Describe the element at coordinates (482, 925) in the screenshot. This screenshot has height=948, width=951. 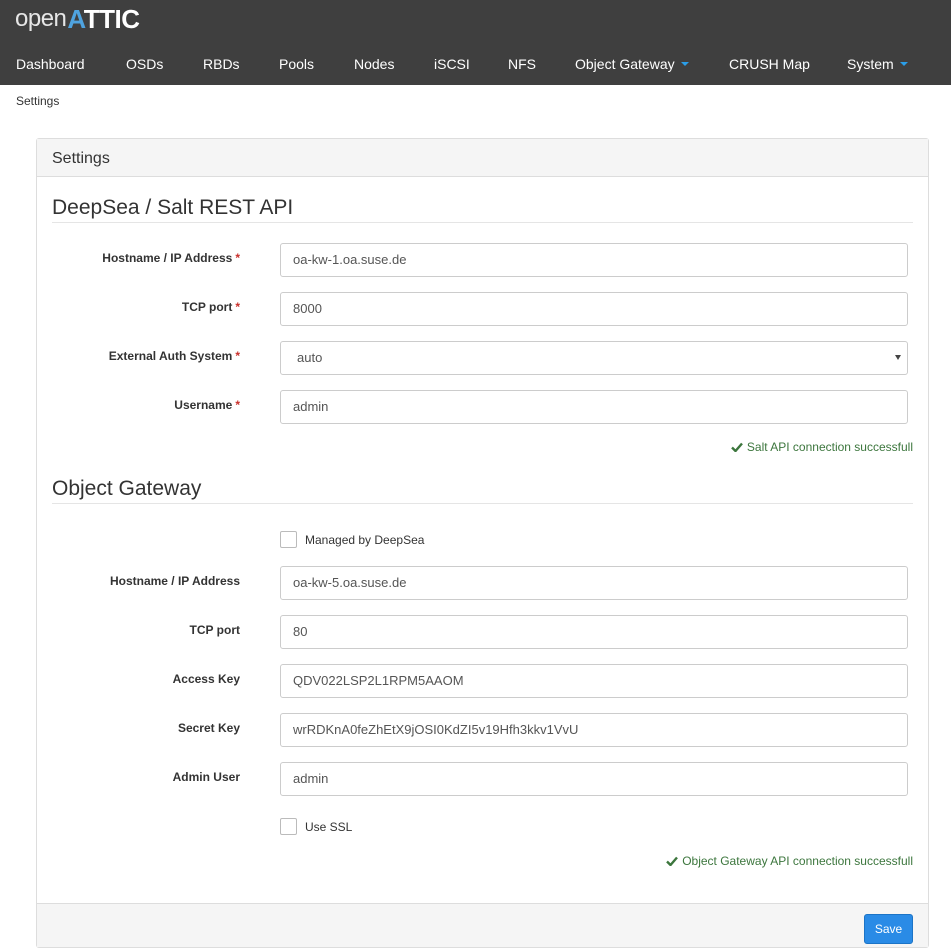
I see `panel-footer: Save` at that location.